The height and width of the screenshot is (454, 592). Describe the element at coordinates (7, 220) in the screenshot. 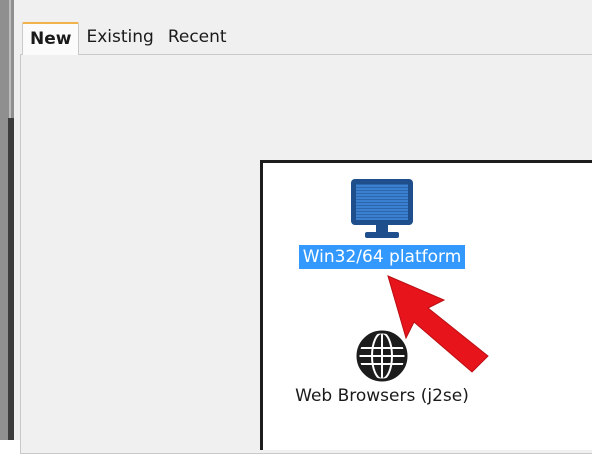

I see `window-border` at that location.